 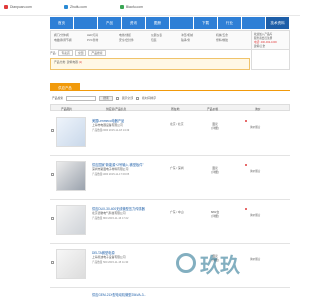 I want to click on product-meta: 产品数量 500 2015-11-15 11:30, so click(x=110, y=262).